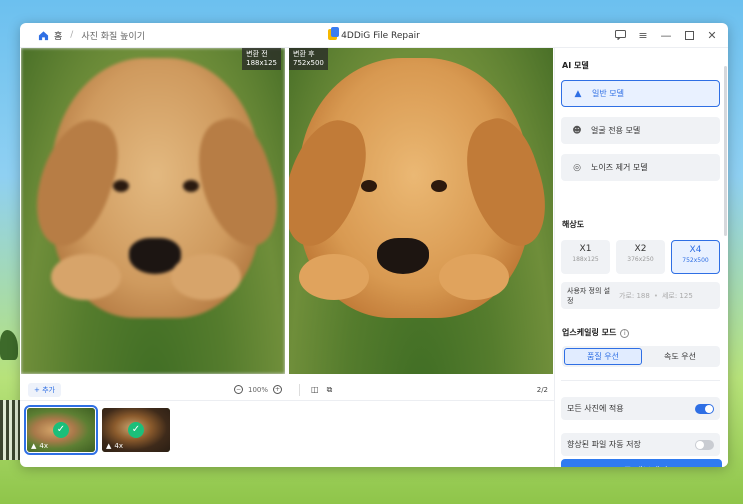 This screenshot has height=504, width=743. What do you see at coordinates (261, 63) in the screenshot?
I see `before-size: 188x125` at bounding box center [261, 63].